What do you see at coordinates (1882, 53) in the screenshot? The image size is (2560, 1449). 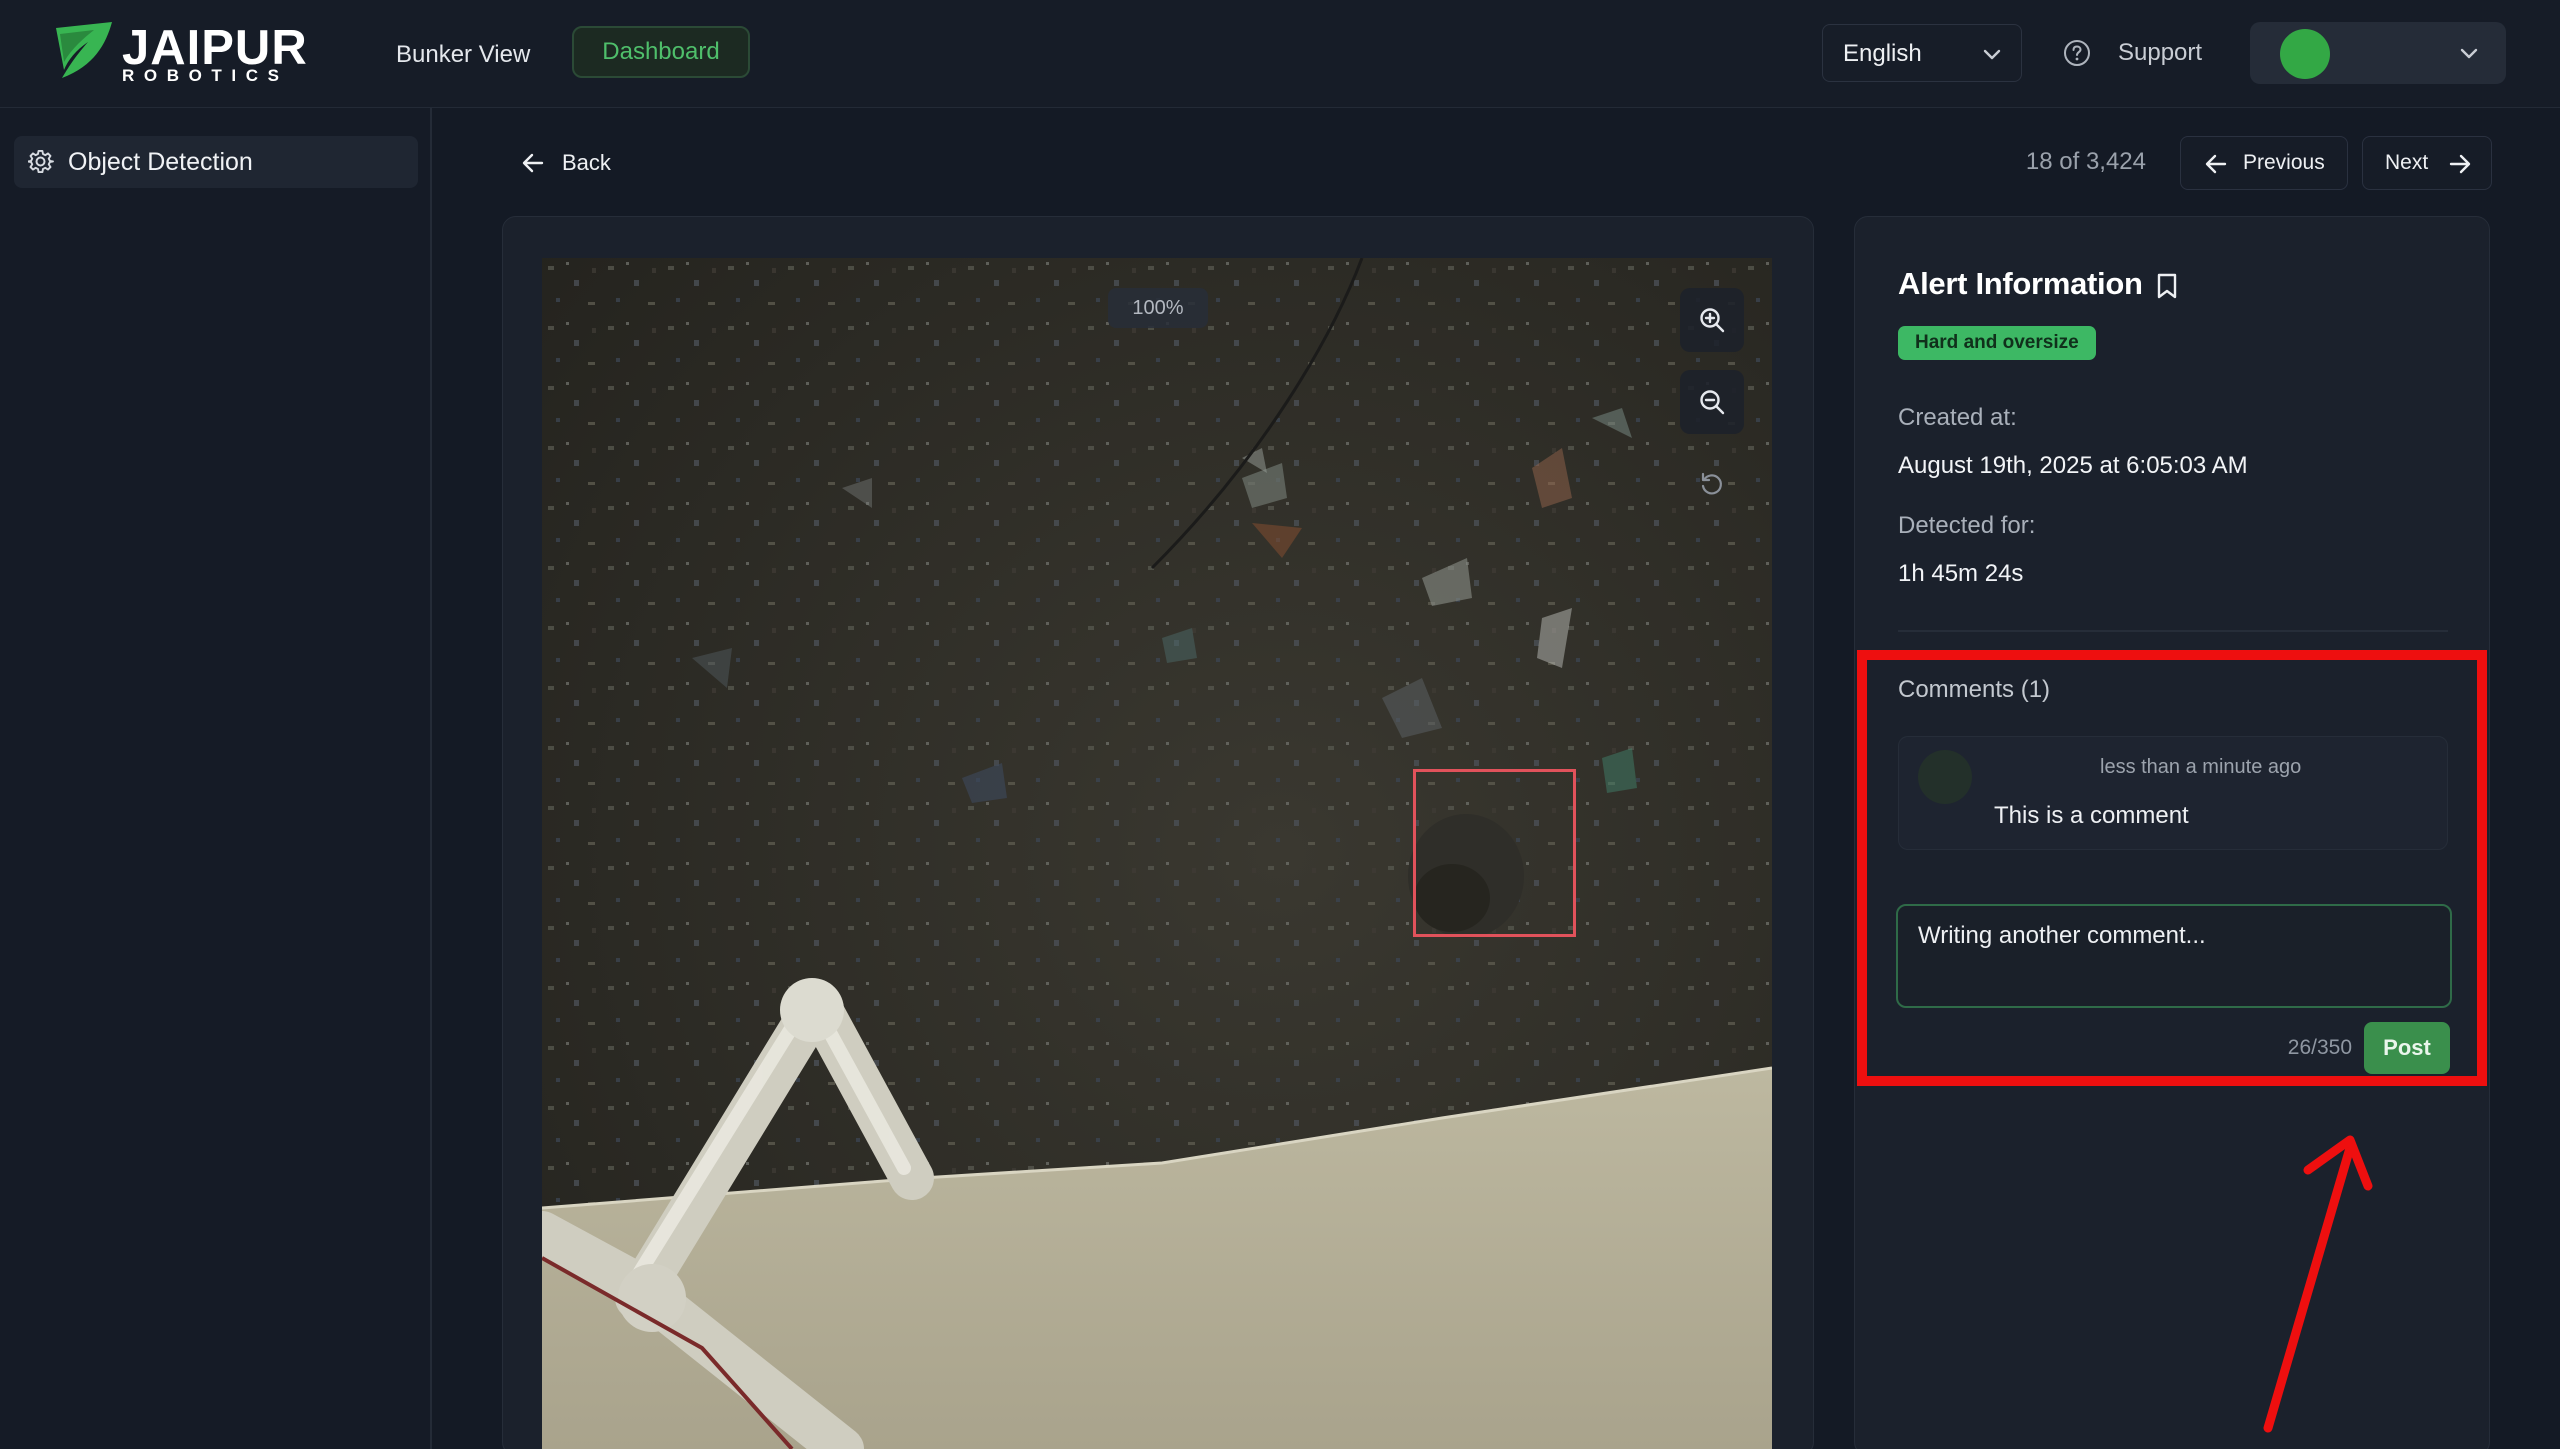 I see `language-select-value: English` at bounding box center [1882, 53].